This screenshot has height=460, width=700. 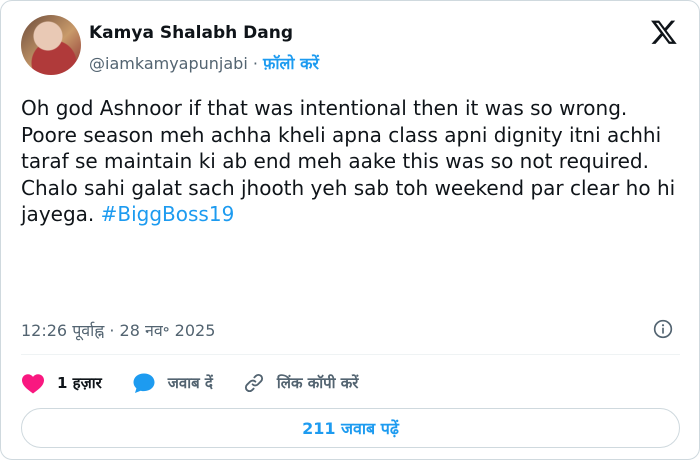 What do you see at coordinates (350, 354) in the screenshot?
I see `divider` at bounding box center [350, 354].